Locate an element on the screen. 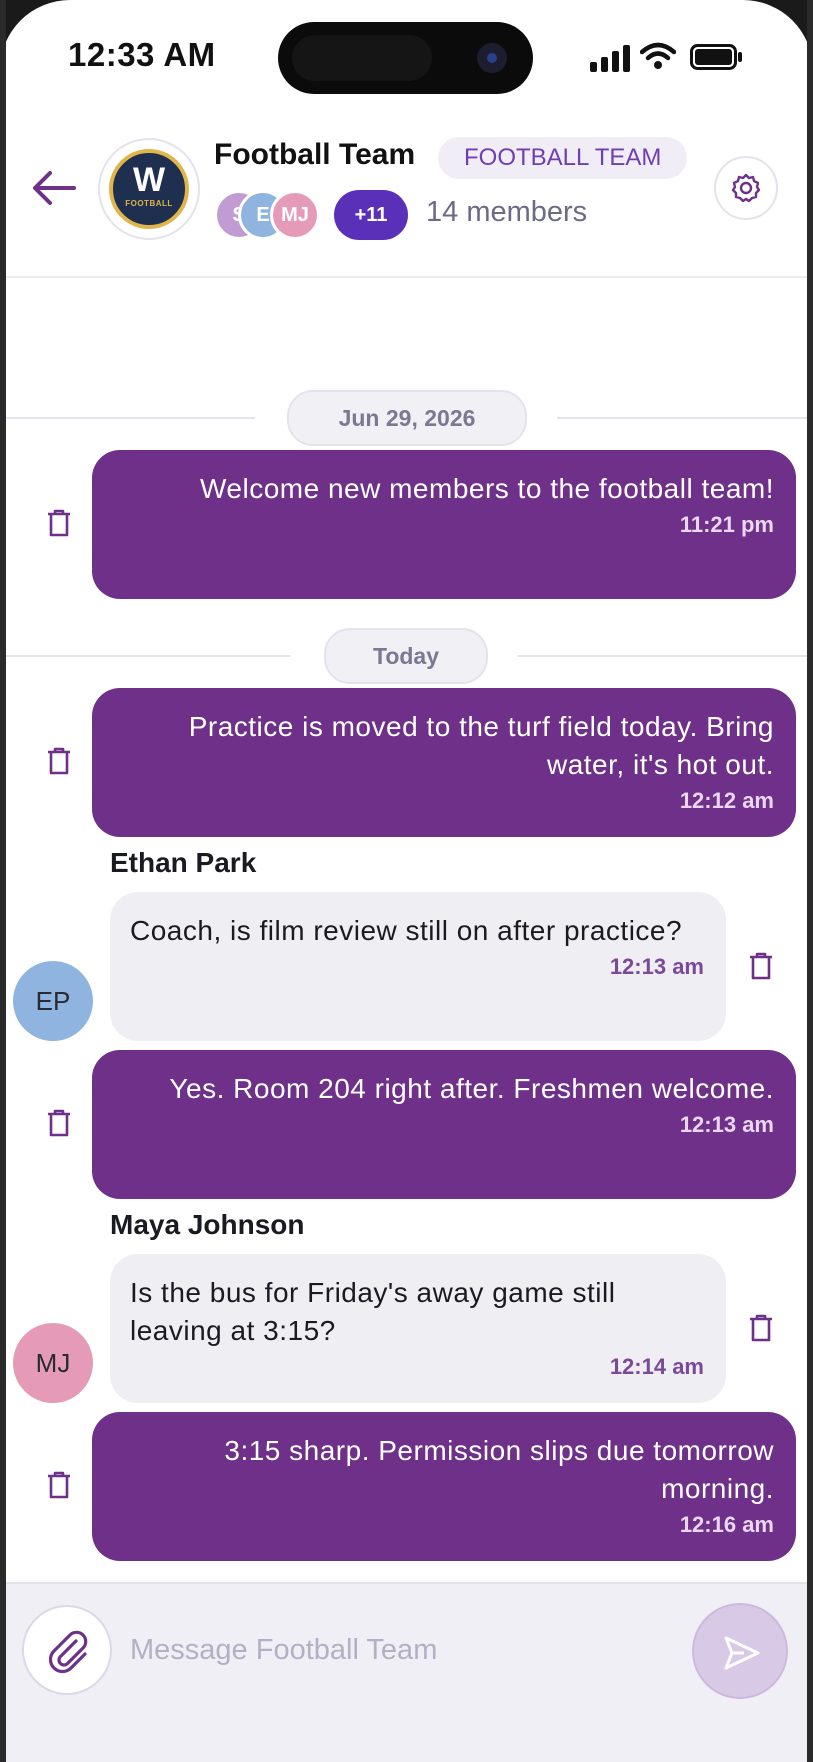 The height and width of the screenshot is (1762, 813). avatar: EP is located at coordinates (53, 1001).